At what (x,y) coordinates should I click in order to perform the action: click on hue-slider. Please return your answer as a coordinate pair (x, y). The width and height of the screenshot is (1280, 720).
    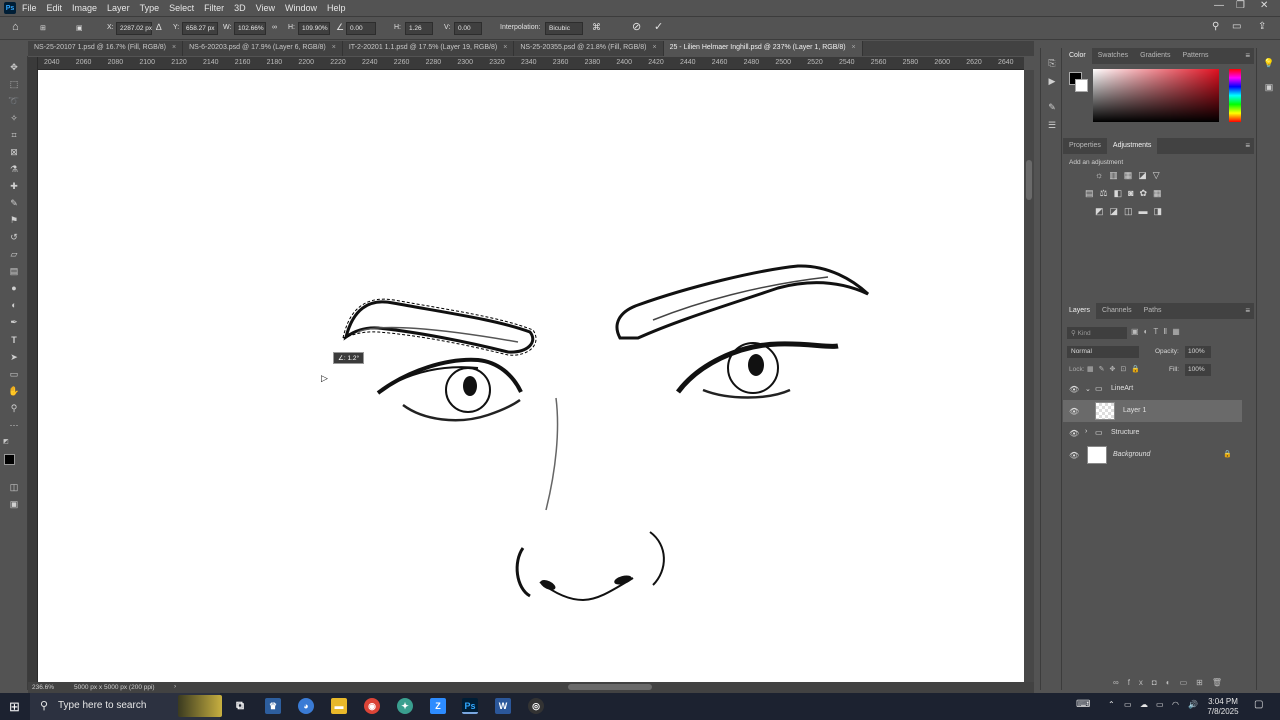
    Looking at the image, I should click on (1235, 95).